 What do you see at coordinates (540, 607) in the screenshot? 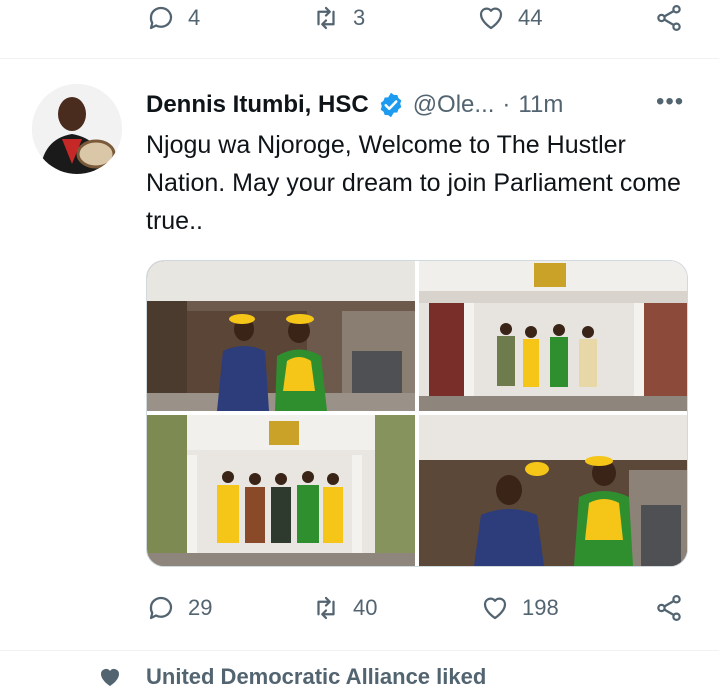
I see `like-count: 198` at bounding box center [540, 607].